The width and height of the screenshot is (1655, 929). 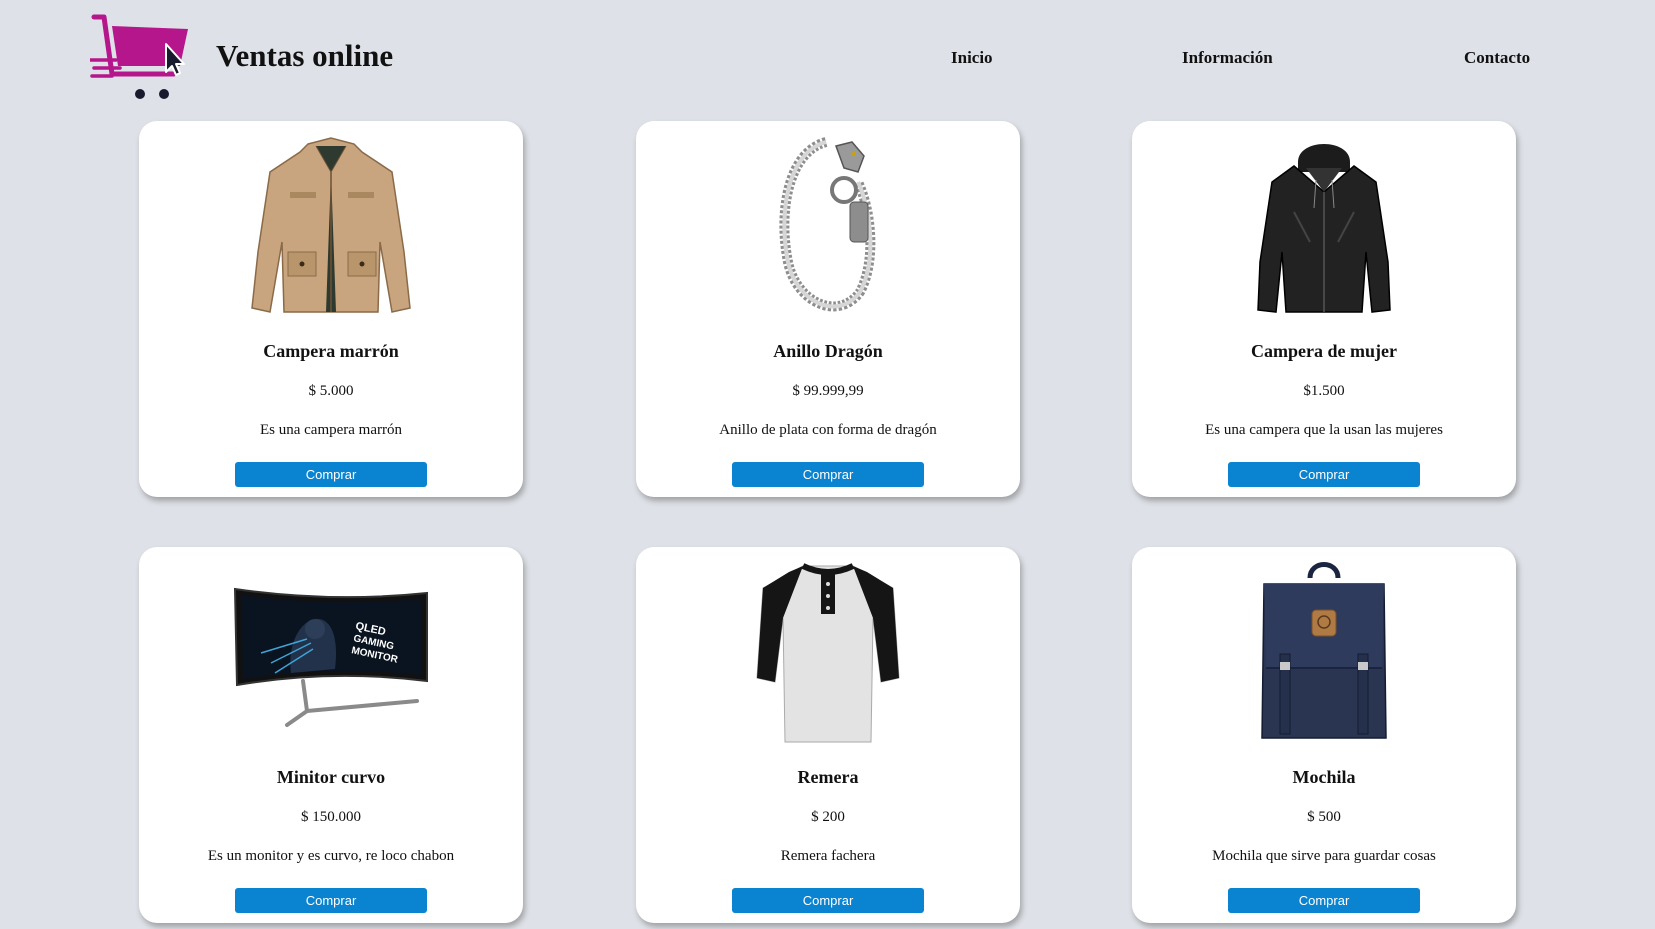 I want to click on product-description: Anillo de plata con forma de dragón, so click(x=828, y=430).